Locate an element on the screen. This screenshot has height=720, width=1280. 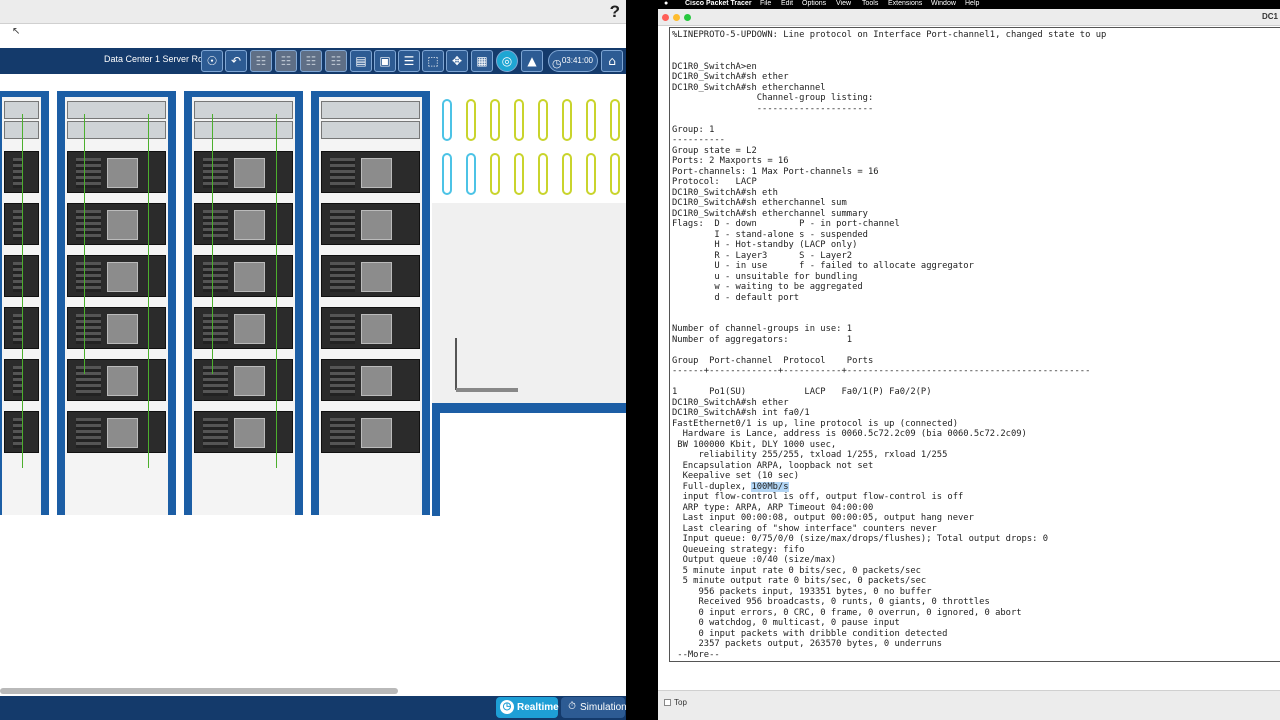
left-top-bar: ? is located at coordinates (313, 12).